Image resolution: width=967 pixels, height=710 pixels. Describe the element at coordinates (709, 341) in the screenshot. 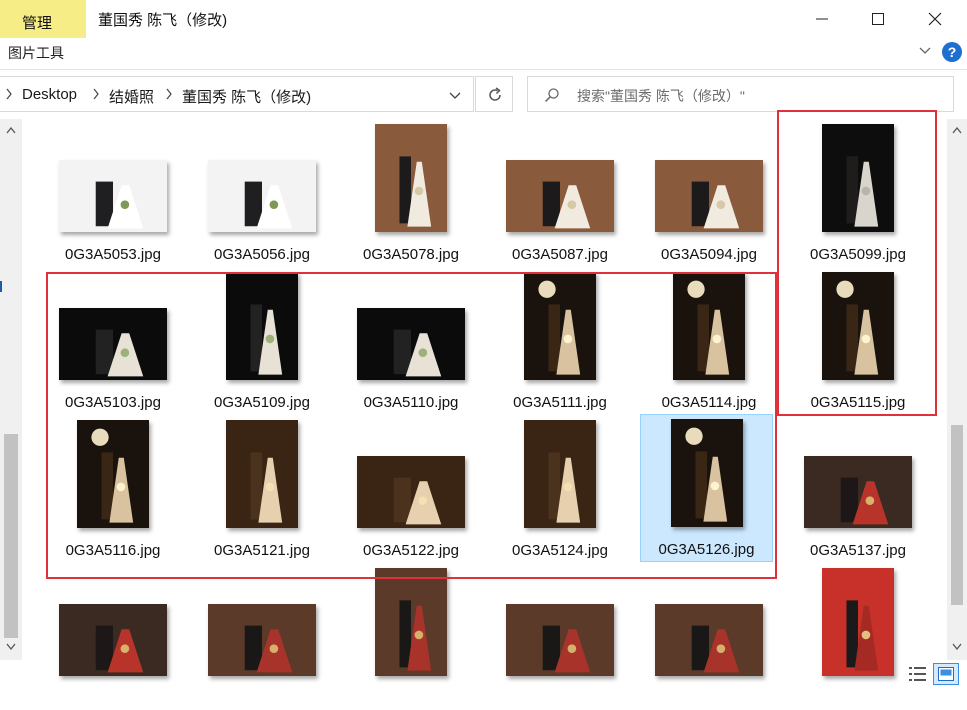

I see `file-item: 0G3A5114.jpg` at that location.